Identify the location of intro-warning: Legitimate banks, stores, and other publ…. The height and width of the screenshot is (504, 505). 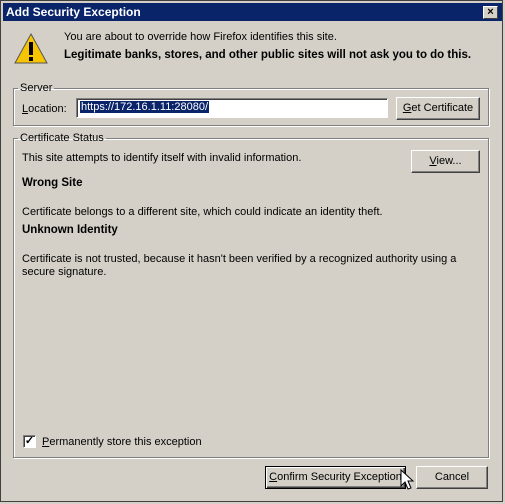
(268, 55).